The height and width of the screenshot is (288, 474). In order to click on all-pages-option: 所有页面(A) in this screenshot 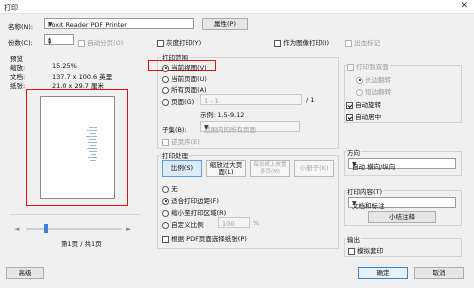, I will do `click(184, 89)`.